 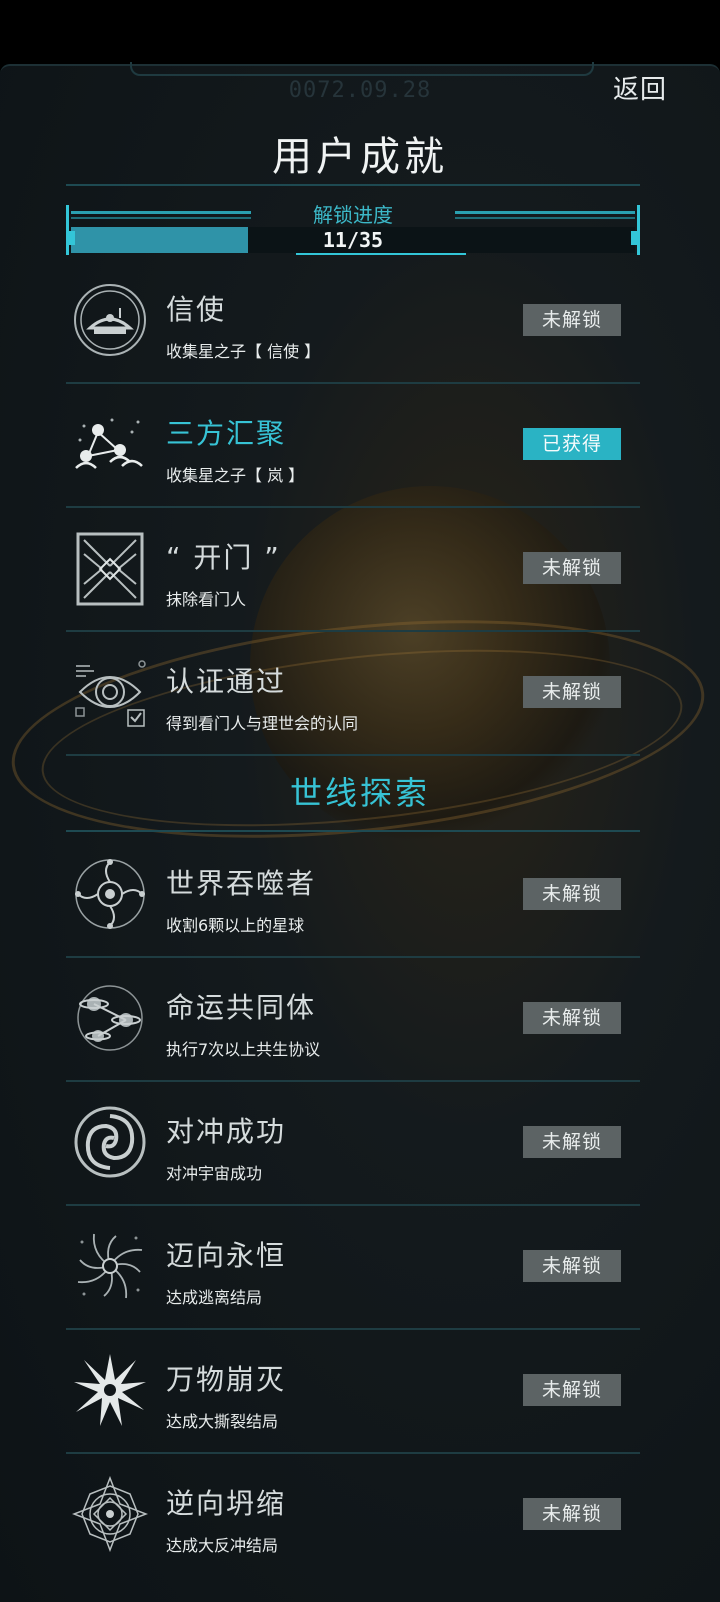 I want to click on achievement-name: 命运共同体, so click(x=241, y=1007).